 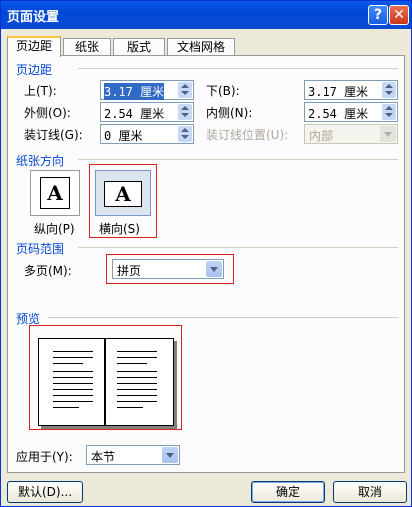 What do you see at coordinates (134, 91) in the screenshot?
I see `top-margin-value: 3.17 厘米` at bounding box center [134, 91].